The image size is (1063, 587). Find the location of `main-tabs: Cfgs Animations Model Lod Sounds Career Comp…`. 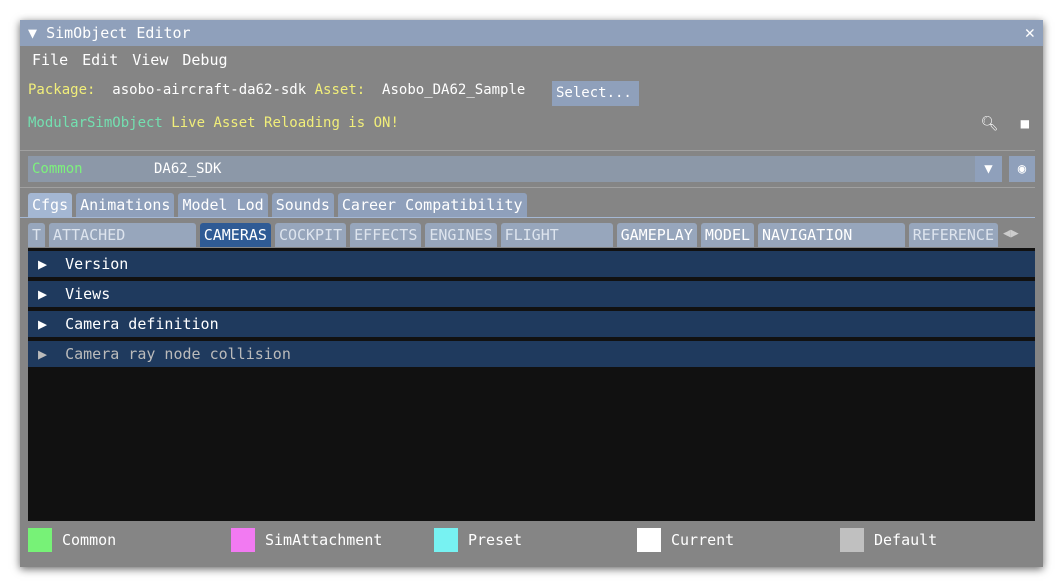

main-tabs: Cfgs Animations Model Lod Sounds Career Comp… is located at coordinates (277, 205).